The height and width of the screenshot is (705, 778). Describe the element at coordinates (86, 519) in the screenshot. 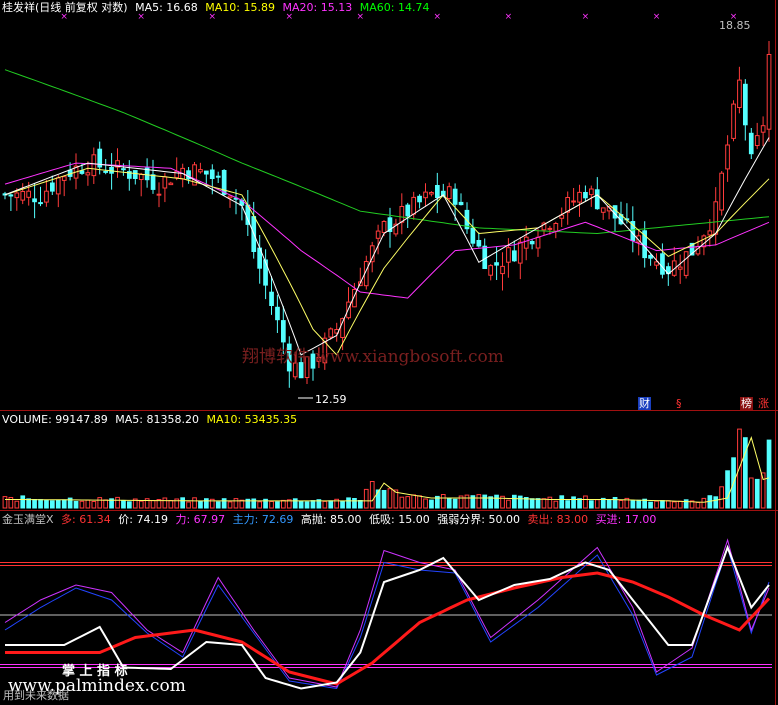

I see `ind-duo: 多: 61.34` at that location.